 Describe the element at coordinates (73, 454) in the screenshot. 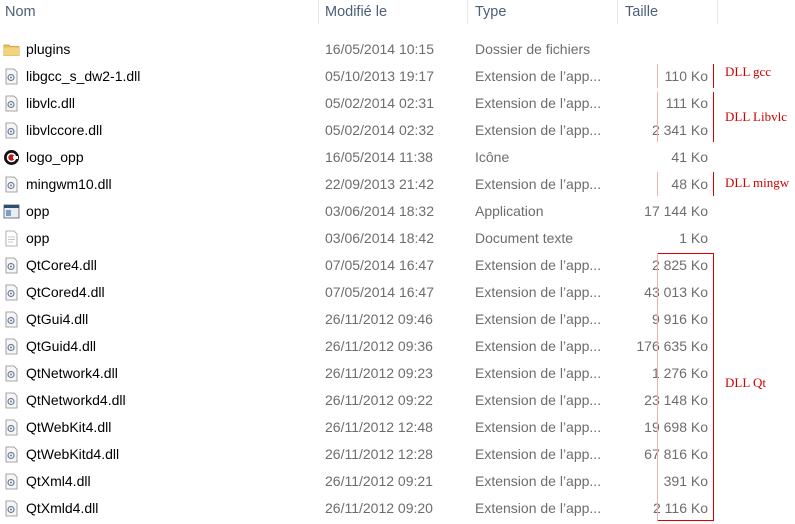

I see `file-name: QtWebKitd4.dll` at that location.